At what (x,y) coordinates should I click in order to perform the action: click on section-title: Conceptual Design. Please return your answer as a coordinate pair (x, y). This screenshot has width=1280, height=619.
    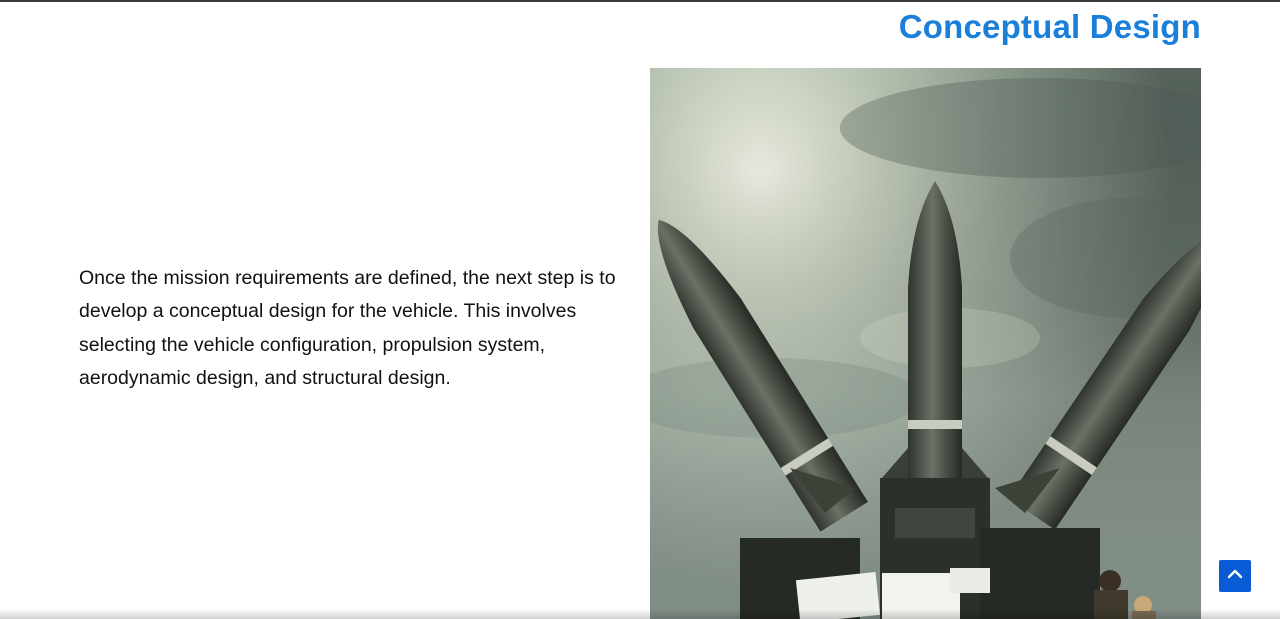
    Looking at the image, I should click on (1049, 26).